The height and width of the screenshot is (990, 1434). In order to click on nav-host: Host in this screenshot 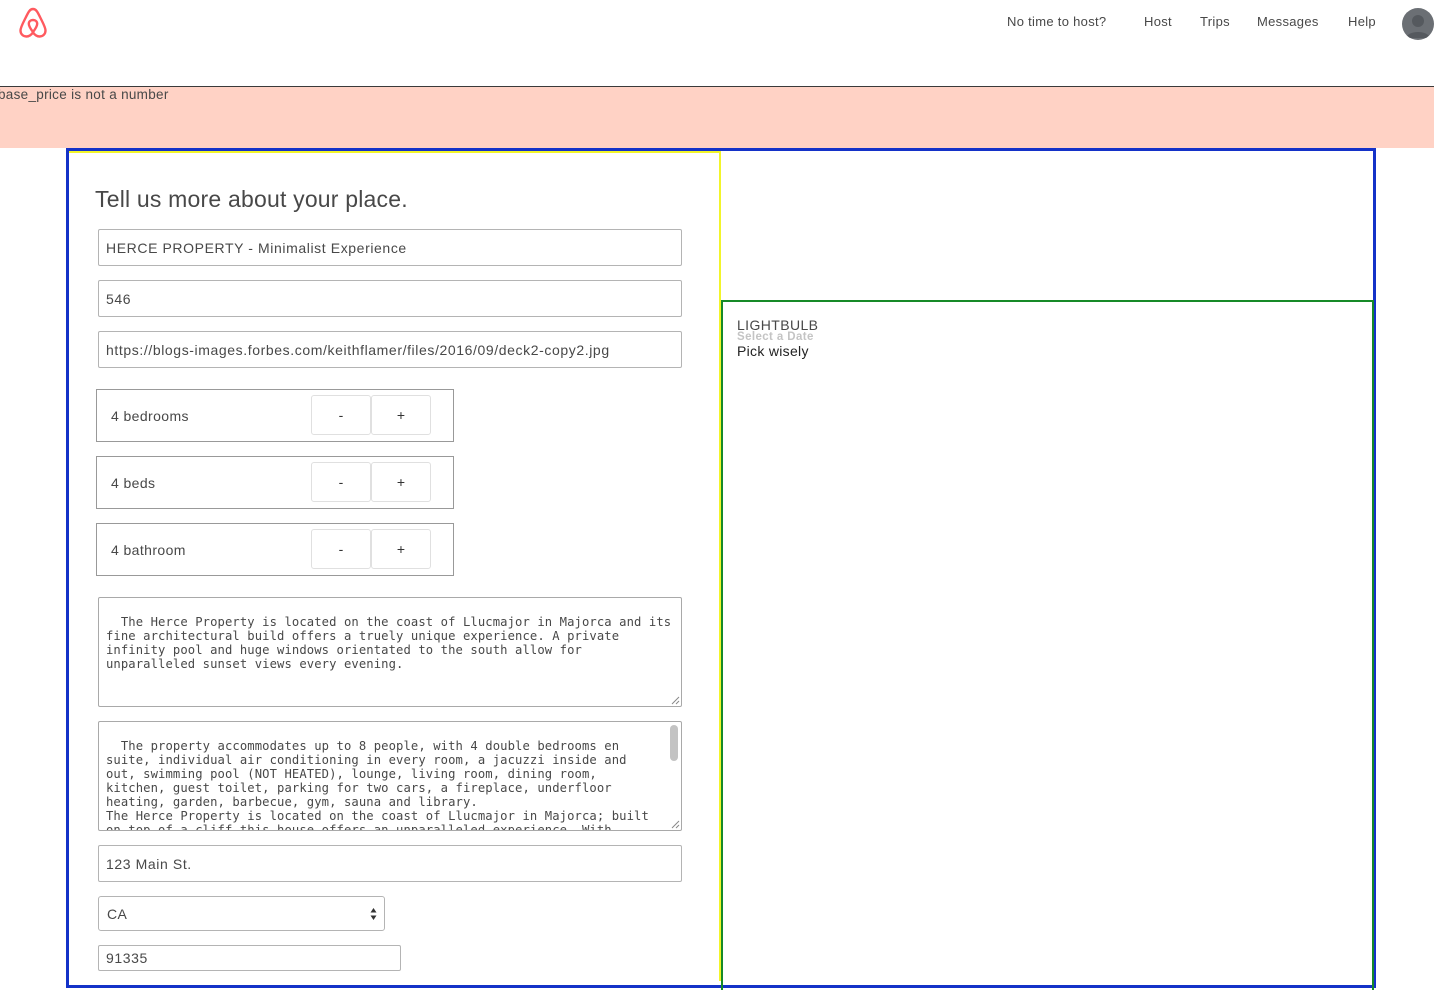, I will do `click(1158, 21)`.